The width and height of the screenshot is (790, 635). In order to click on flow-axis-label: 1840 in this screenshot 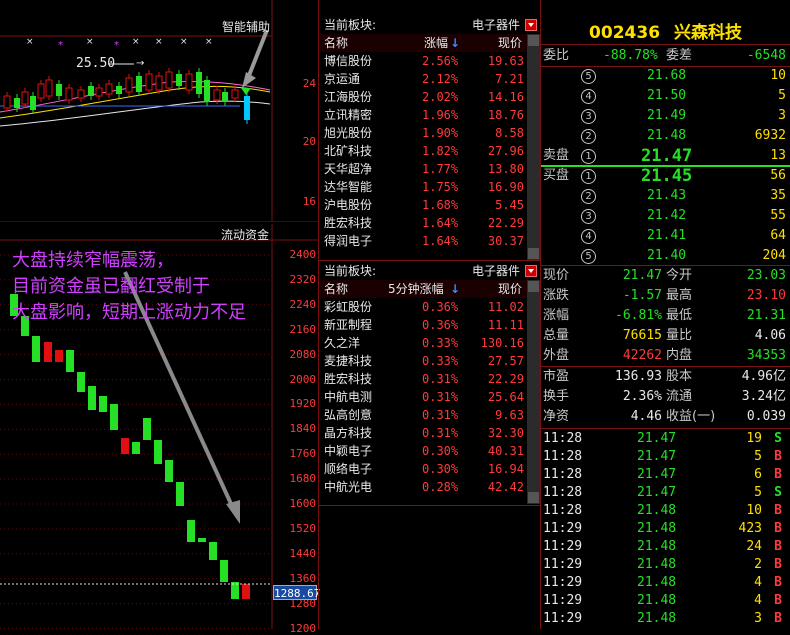, I will do `click(303, 429)`.